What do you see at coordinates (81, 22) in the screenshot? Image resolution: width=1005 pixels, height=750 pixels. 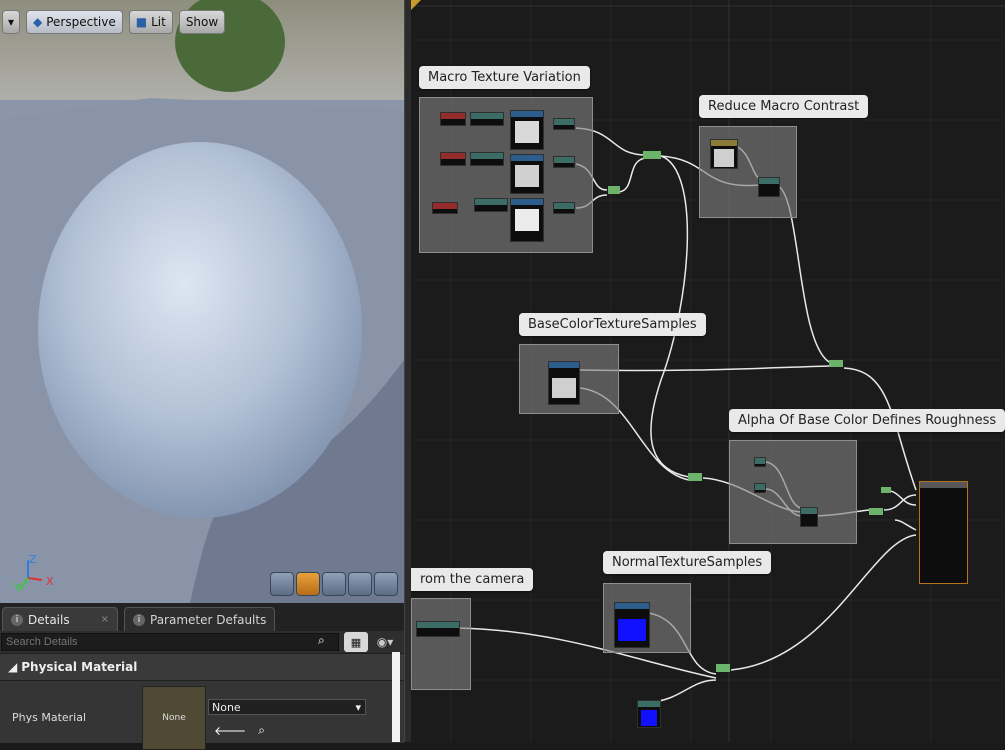 I see `perspective-label: Perspective` at bounding box center [81, 22].